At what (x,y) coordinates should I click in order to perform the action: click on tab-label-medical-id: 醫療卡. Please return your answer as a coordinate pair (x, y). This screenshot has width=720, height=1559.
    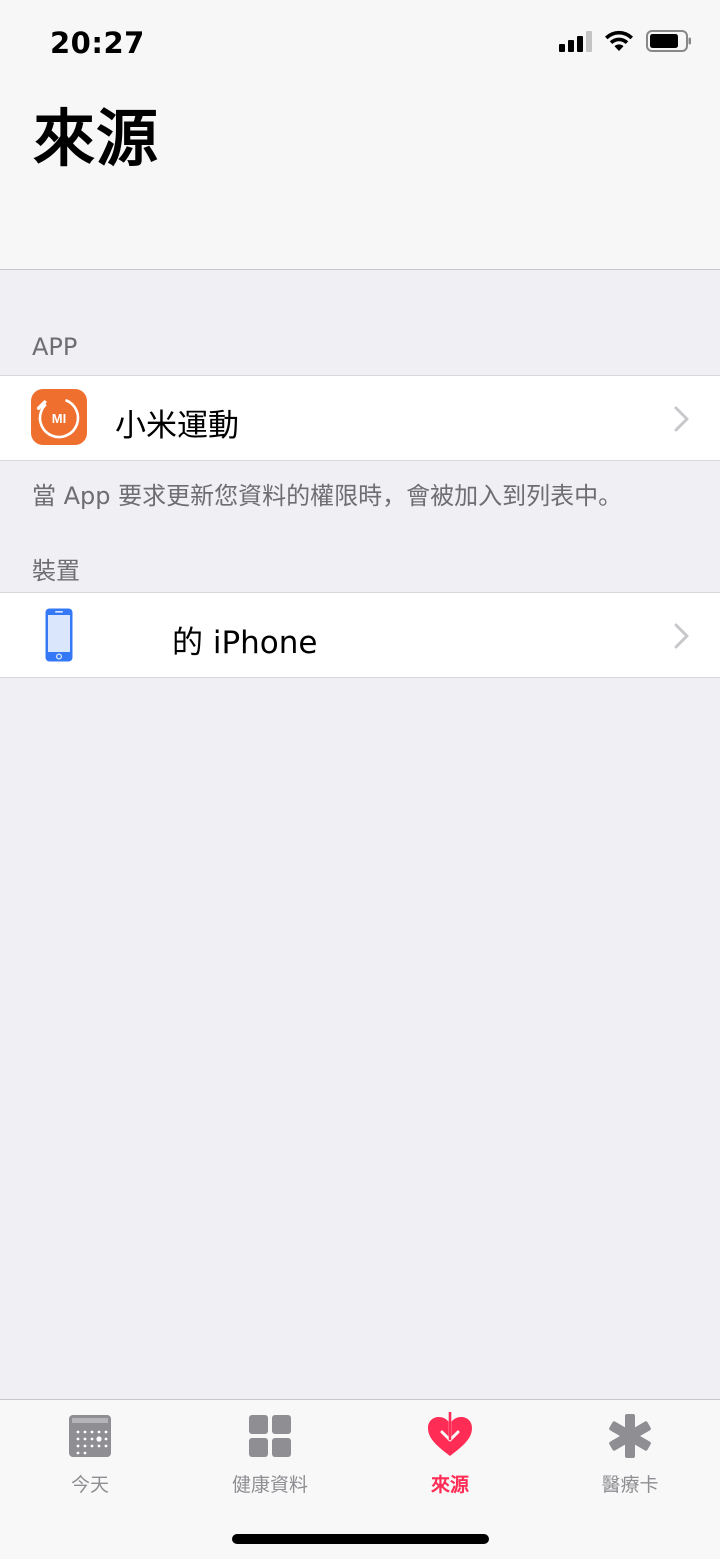
    Looking at the image, I should click on (630, 1485).